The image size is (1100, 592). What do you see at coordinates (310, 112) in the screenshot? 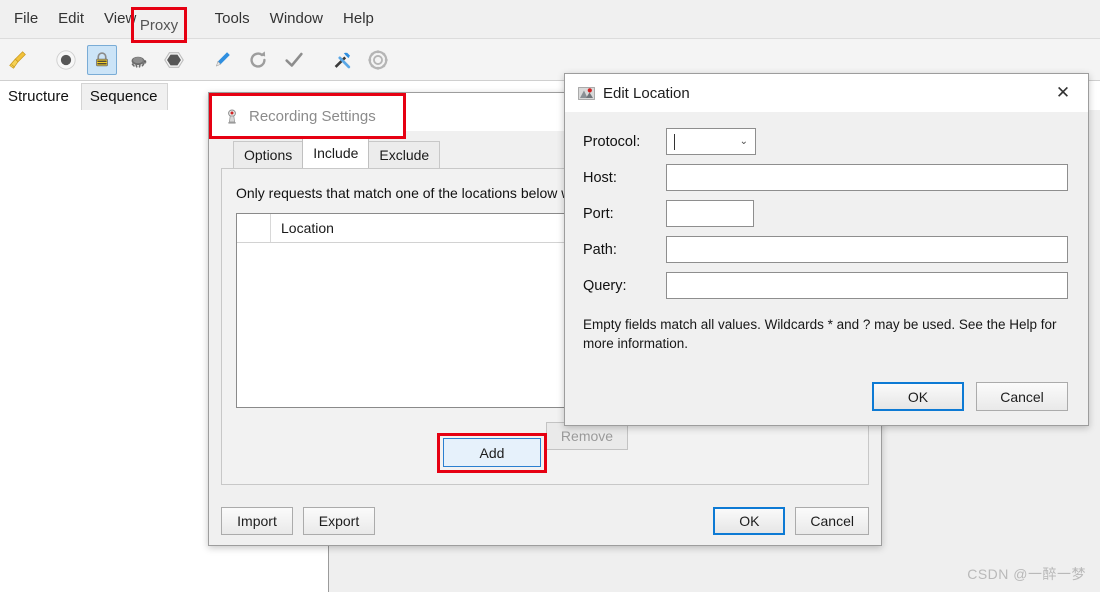
I see `recording-settings-title: Recording Settings` at bounding box center [310, 112].